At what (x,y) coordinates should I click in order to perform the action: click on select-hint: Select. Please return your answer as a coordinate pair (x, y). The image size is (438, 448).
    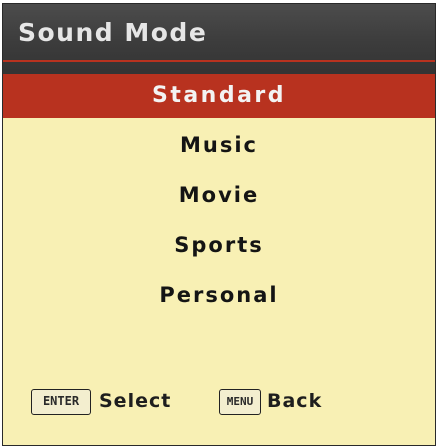
    Looking at the image, I should click on (135, 401).